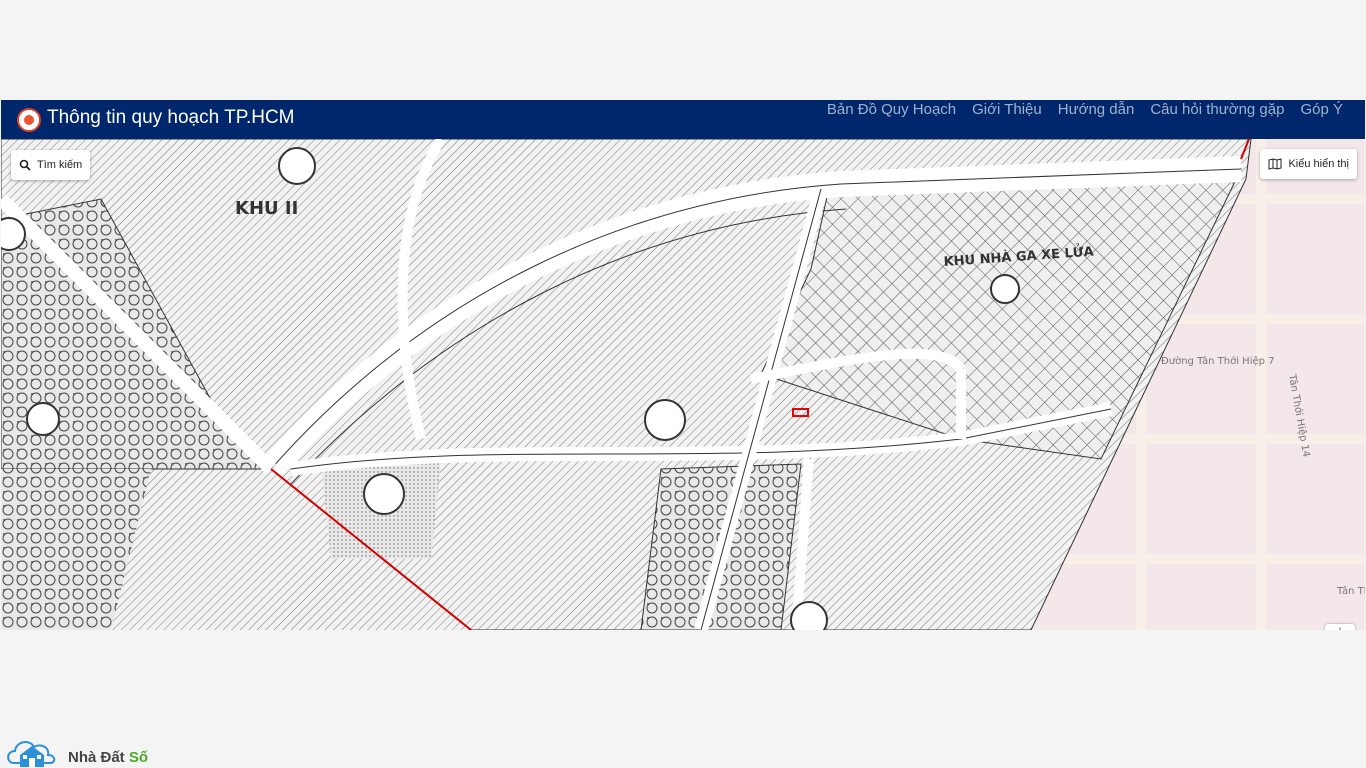  I want to click on footer-brand-part1: Nhà Đất, so click(98, 757).